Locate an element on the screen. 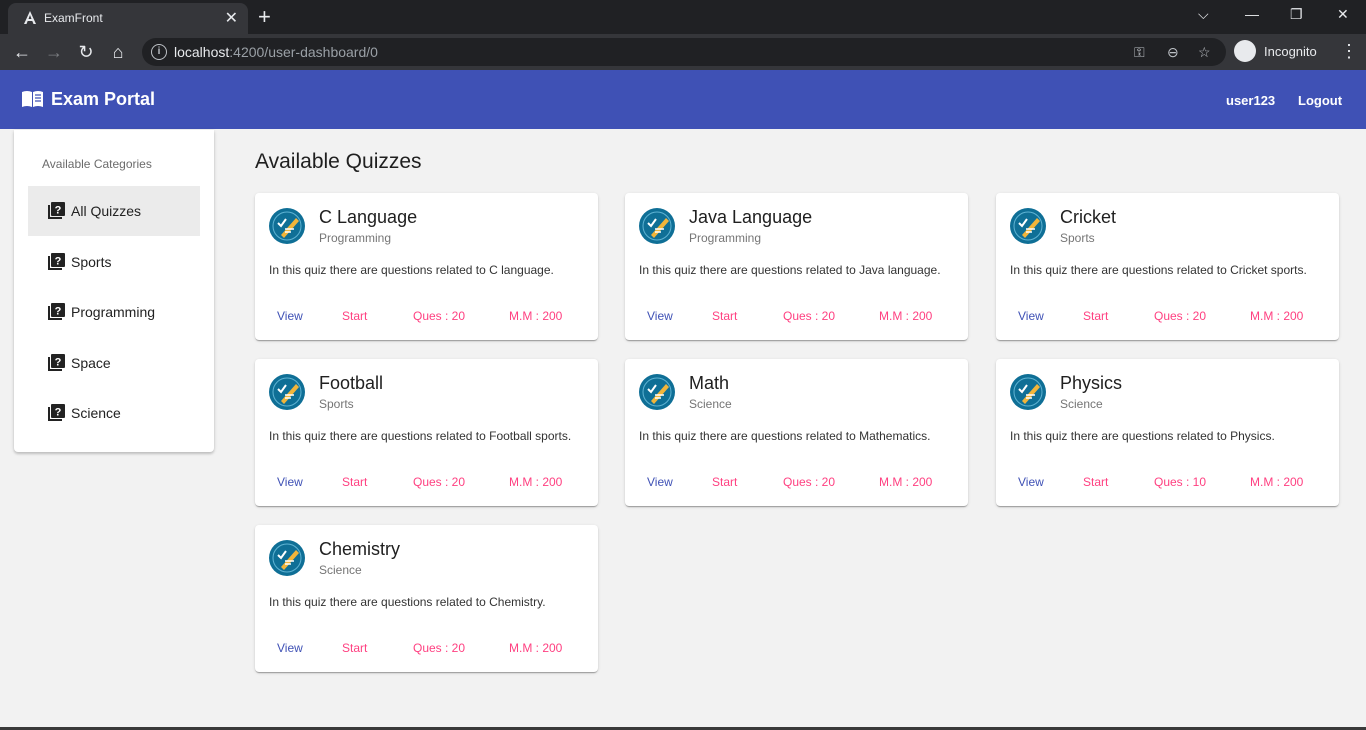  menu-book-icon is located at coordinates (32, 99).